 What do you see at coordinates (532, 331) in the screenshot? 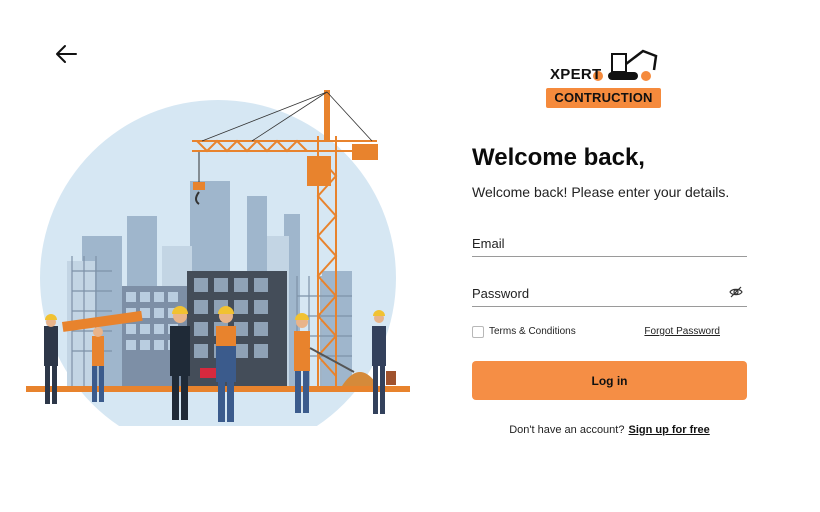
I see `terms-label: Terms & Conditions` at bounding box center [532, 331].